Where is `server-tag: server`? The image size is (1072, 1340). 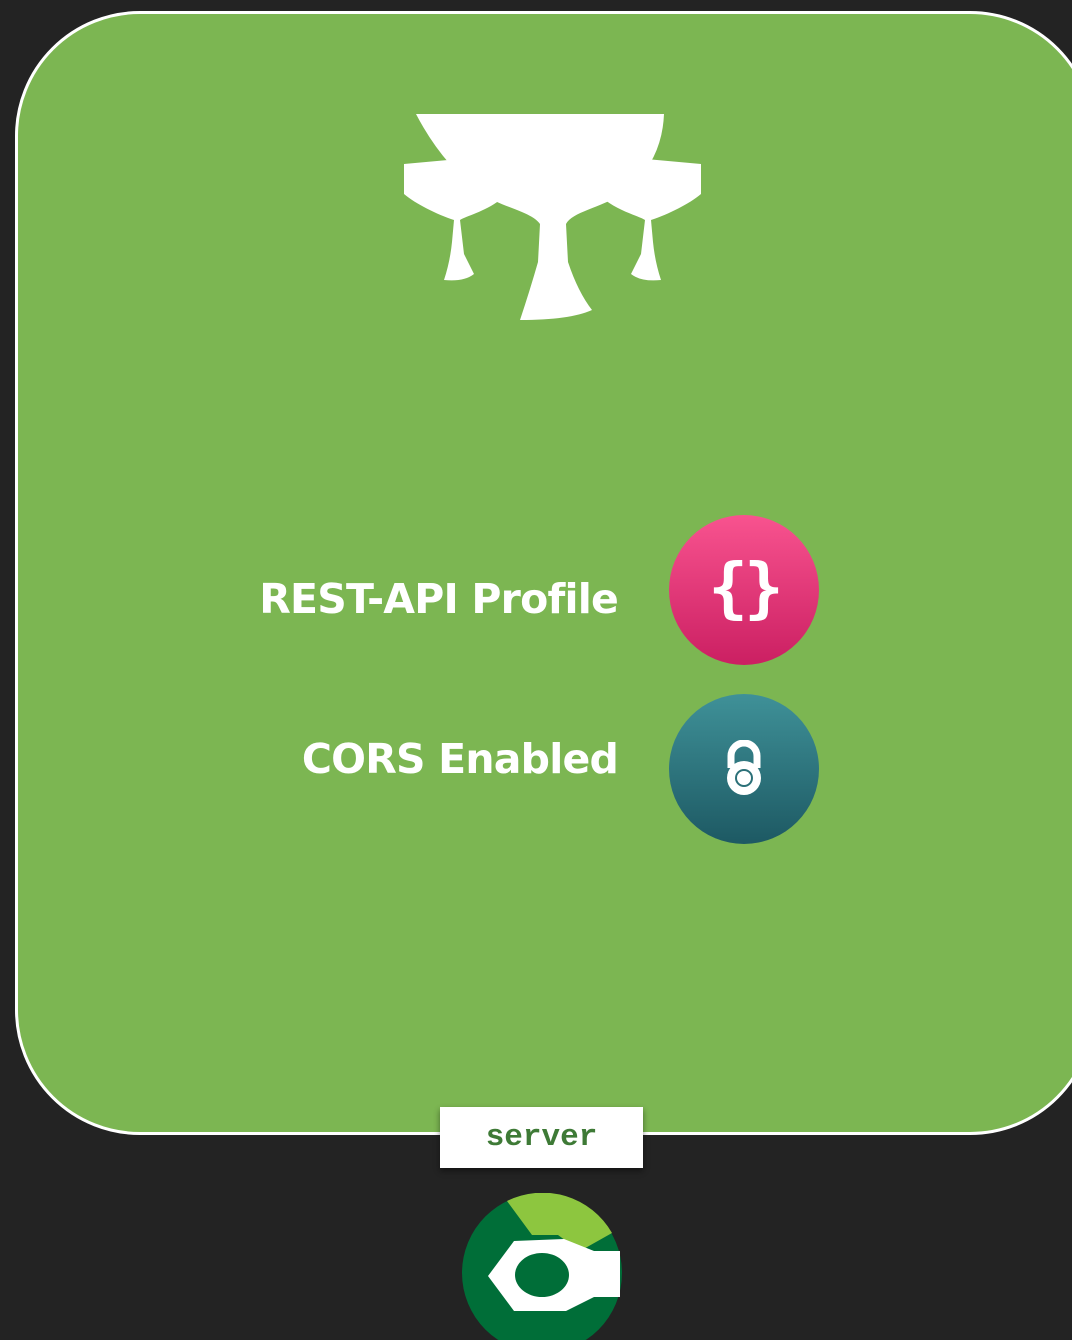 server-tag: server is located at coordinates (541, 1137).